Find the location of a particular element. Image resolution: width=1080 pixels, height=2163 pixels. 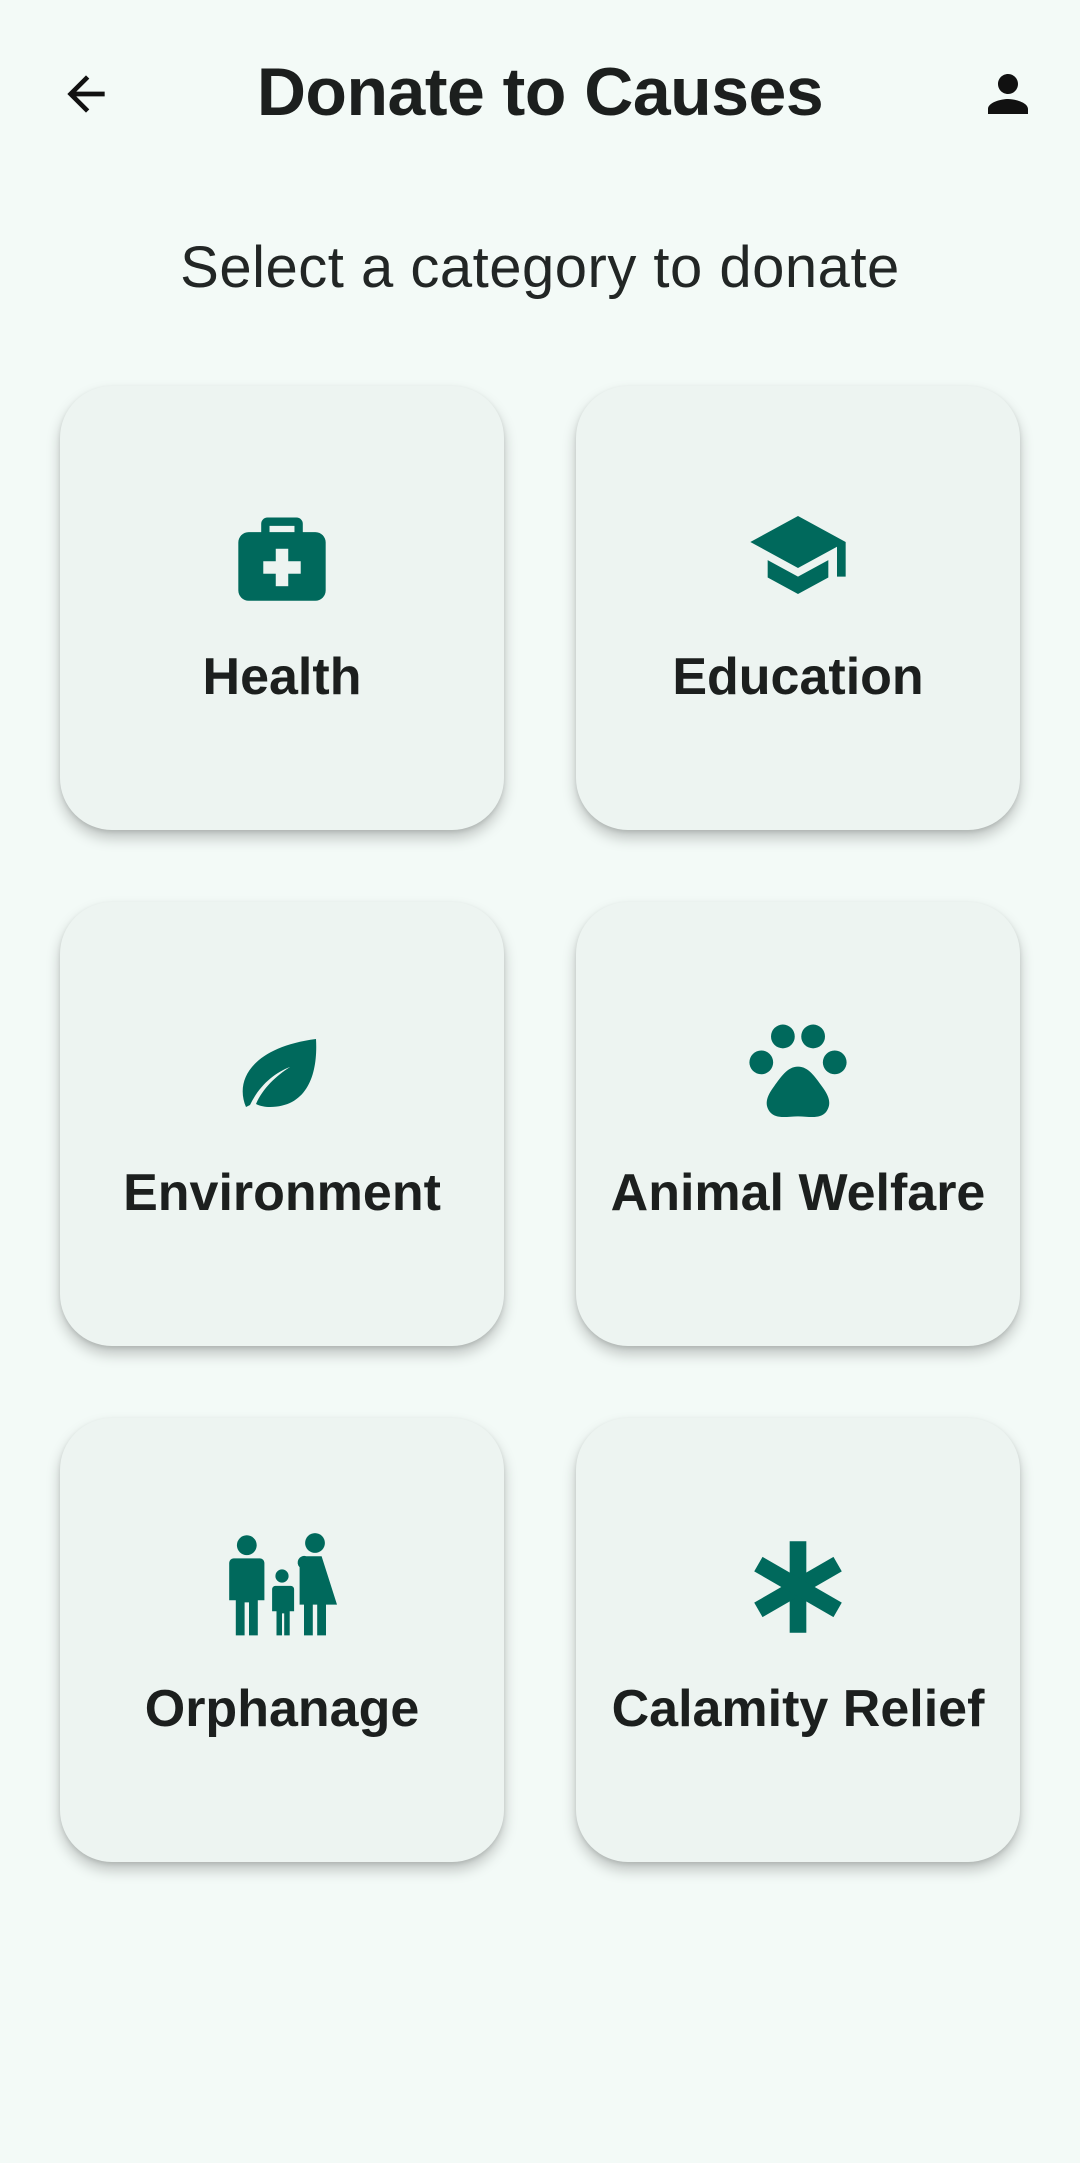

category-label: Education is located at coordinates (798, 677).